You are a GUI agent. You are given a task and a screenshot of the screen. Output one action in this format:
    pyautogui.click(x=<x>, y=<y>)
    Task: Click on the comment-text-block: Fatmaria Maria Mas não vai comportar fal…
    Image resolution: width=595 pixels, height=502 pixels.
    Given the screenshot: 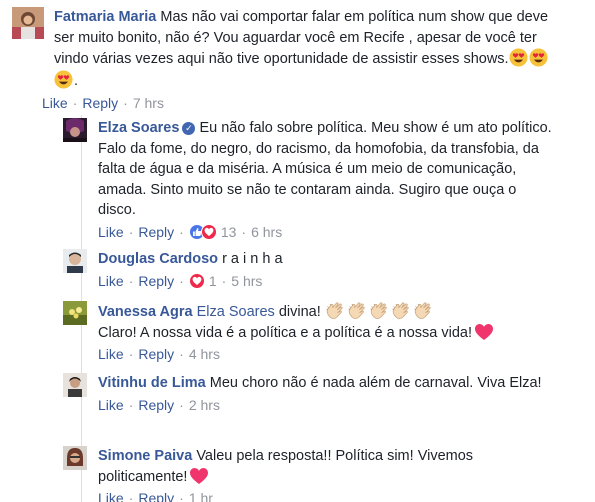 What is the action you would take?
    pyautogui.click(x=301, y=49)
    